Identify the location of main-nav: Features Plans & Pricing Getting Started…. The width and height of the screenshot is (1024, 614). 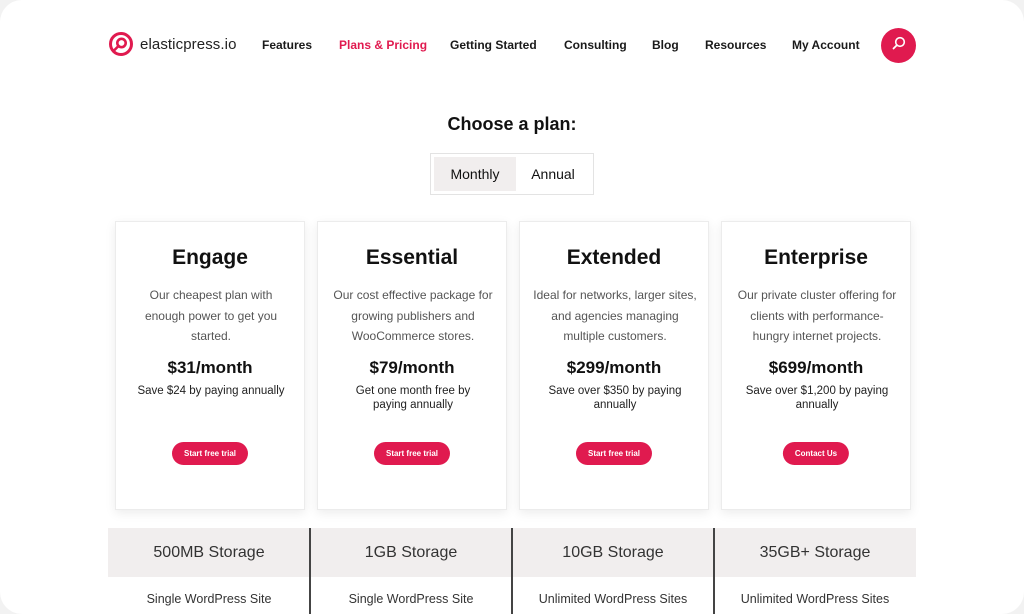
(512, 46).